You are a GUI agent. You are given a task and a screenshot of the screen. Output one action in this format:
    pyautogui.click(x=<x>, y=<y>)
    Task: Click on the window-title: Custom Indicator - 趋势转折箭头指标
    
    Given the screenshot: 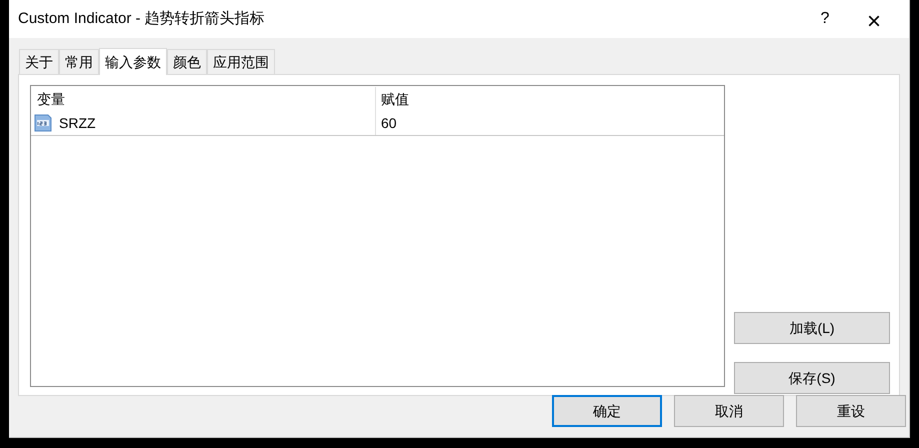 What is the action you would take?
    pyautogui.click(x=142, y=18)
    